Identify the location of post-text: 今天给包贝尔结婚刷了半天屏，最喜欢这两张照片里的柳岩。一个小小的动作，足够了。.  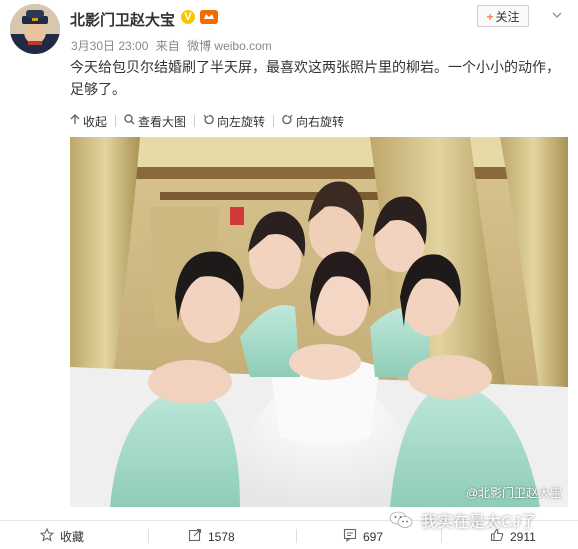
(315, 78).